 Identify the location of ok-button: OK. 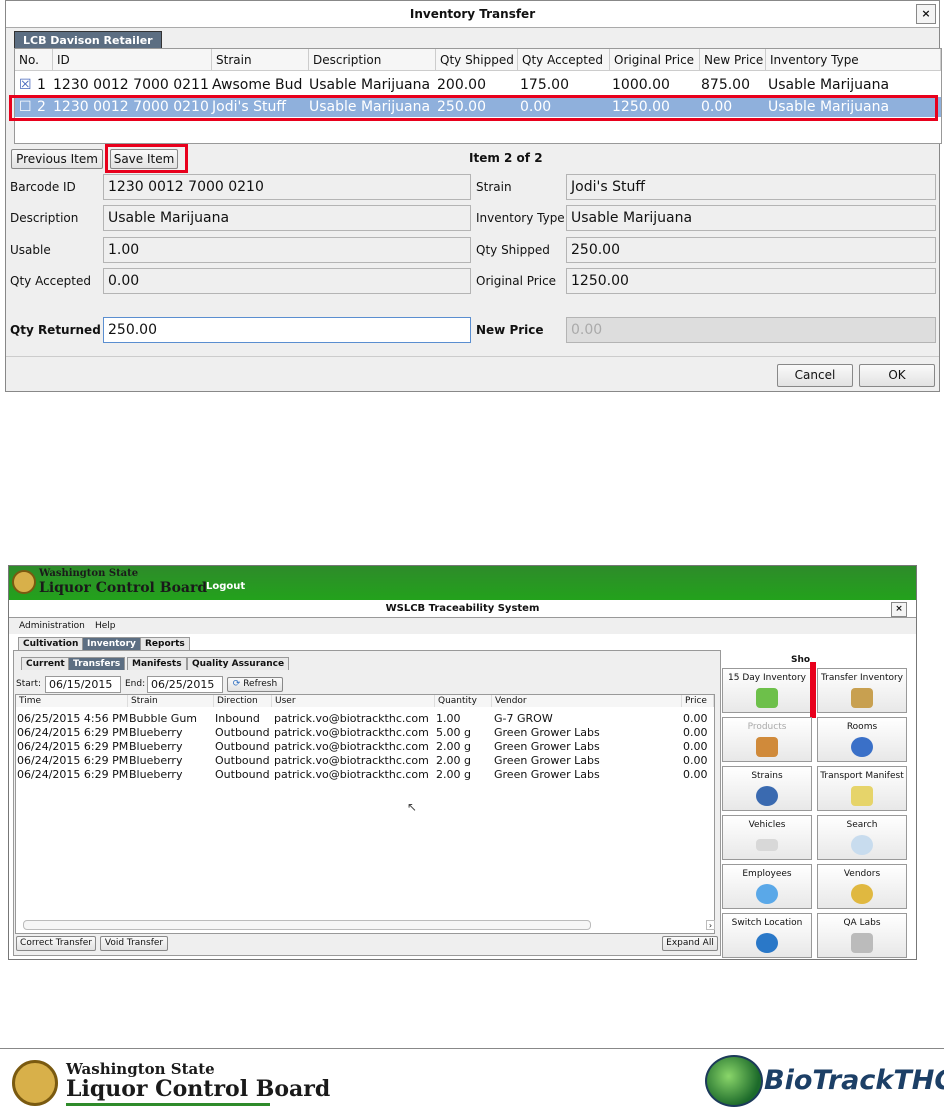
(897, 375).